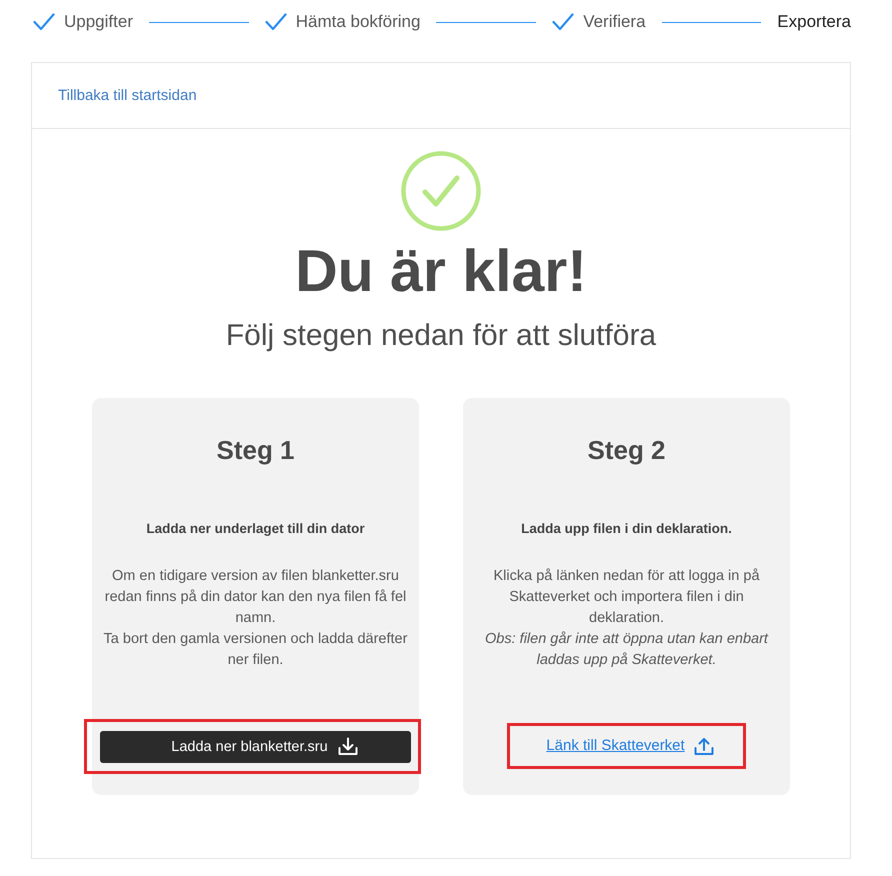  What do you see at coordinates (255, 650) in the screenshot?
I see `step-description: Ta bort den gamla versionen och ladda därefter ner filen.` at bounding box center [255, 650].